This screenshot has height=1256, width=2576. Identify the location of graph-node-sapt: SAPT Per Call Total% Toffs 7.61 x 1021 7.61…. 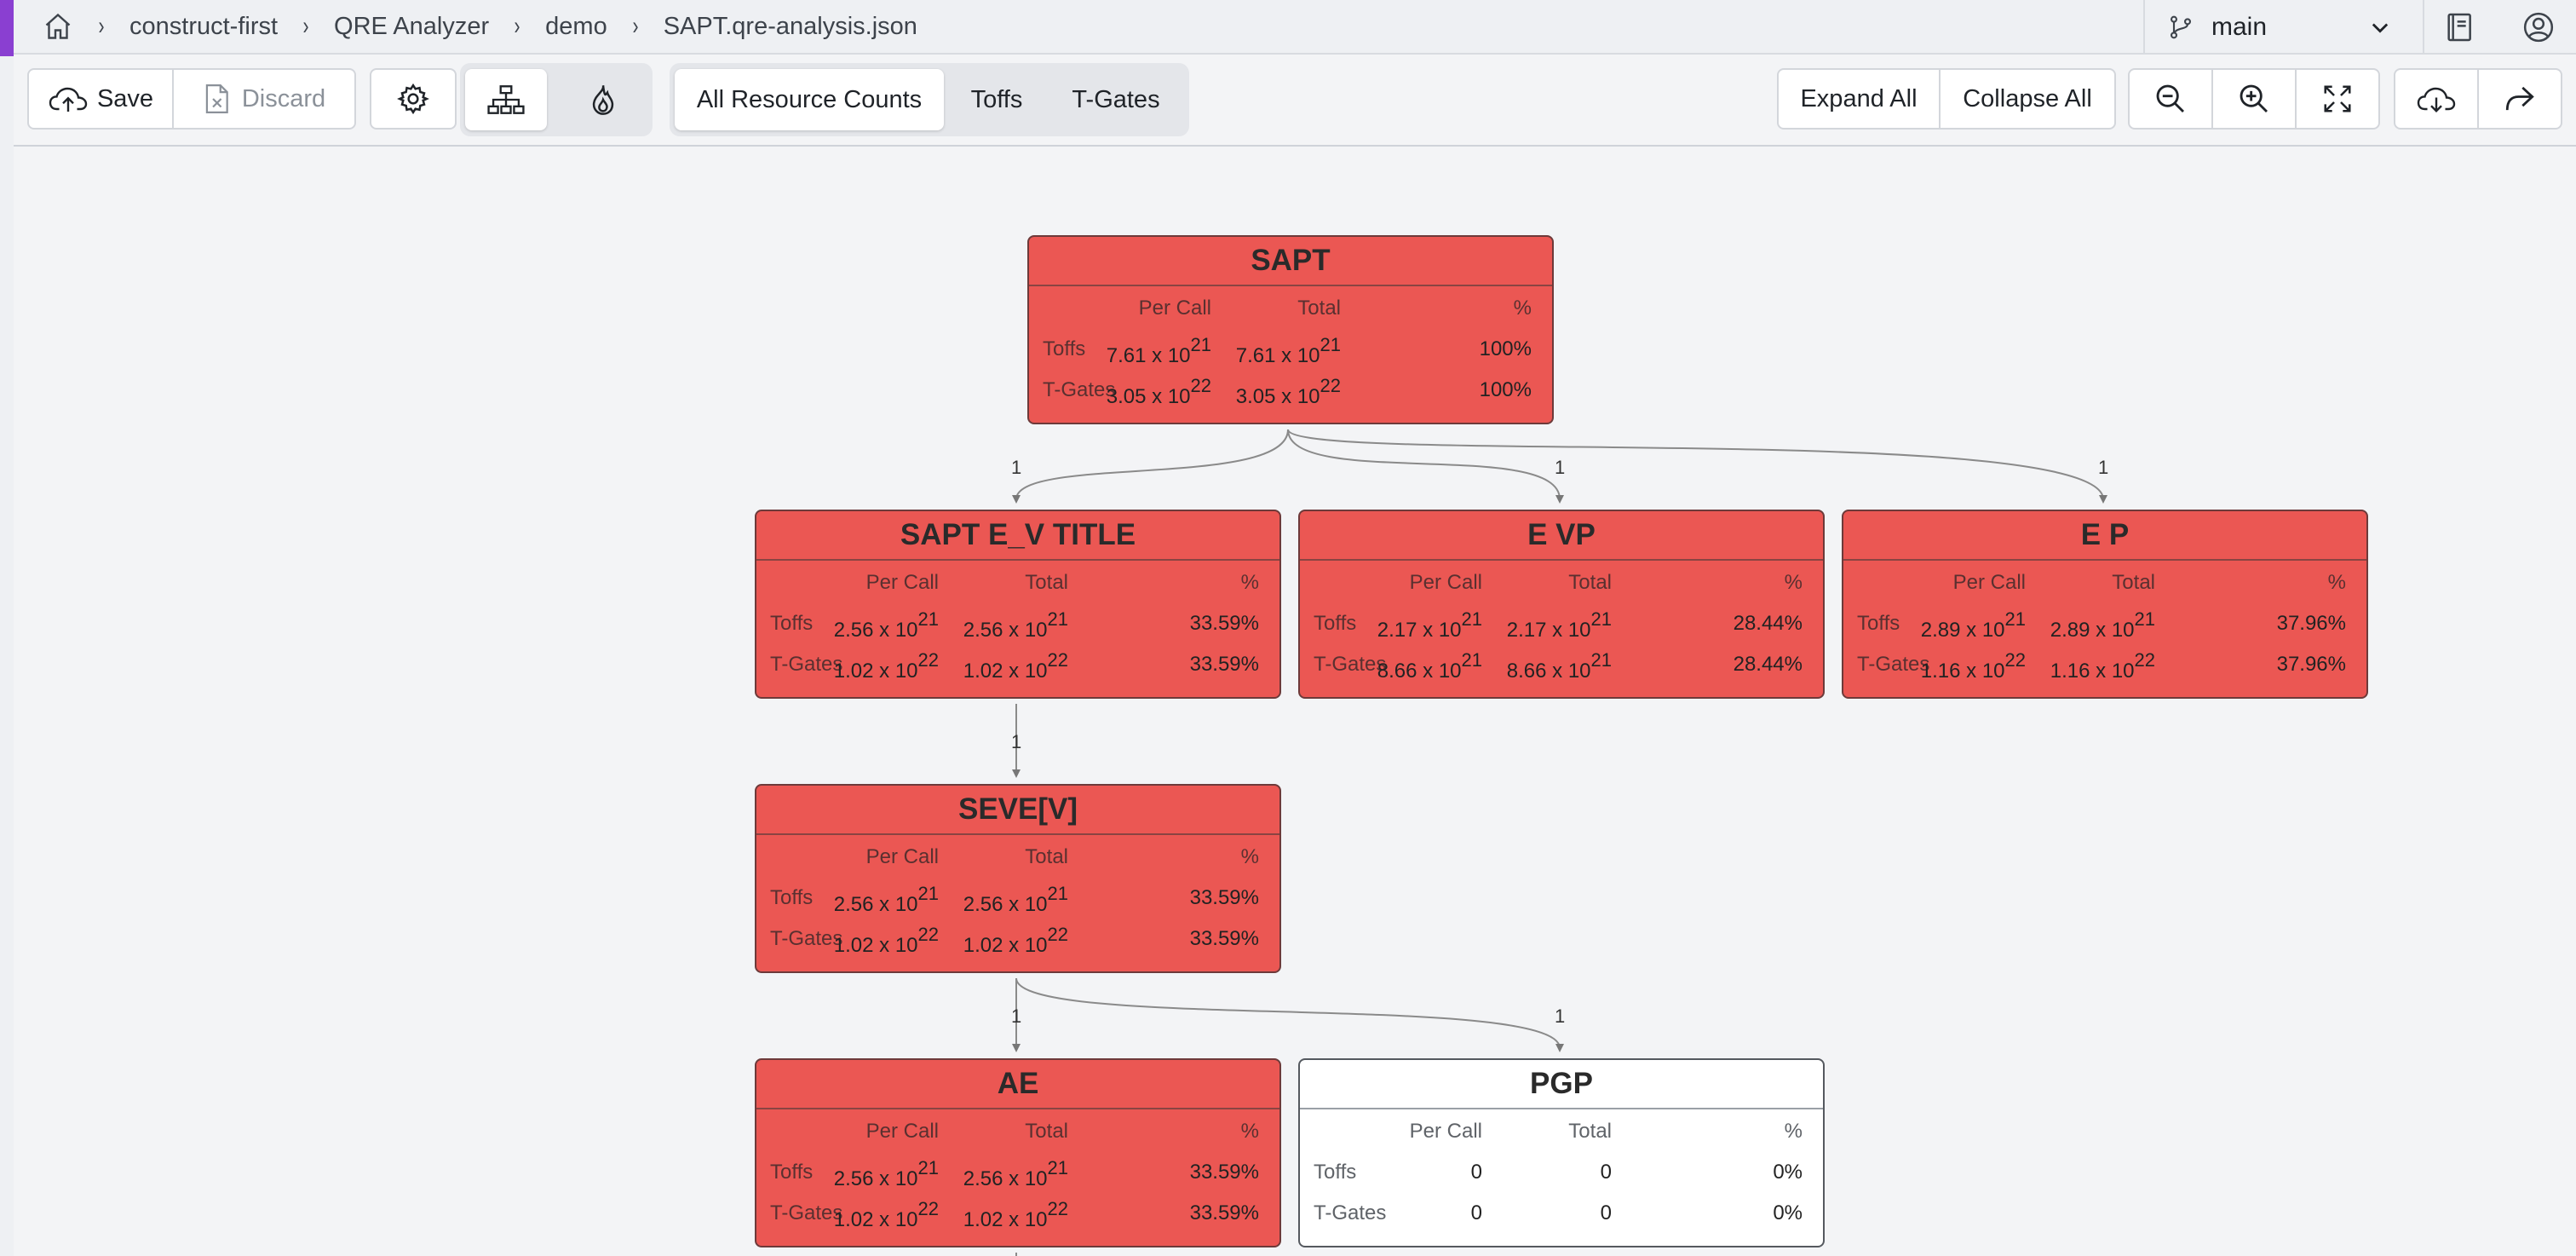
(1290, 329).